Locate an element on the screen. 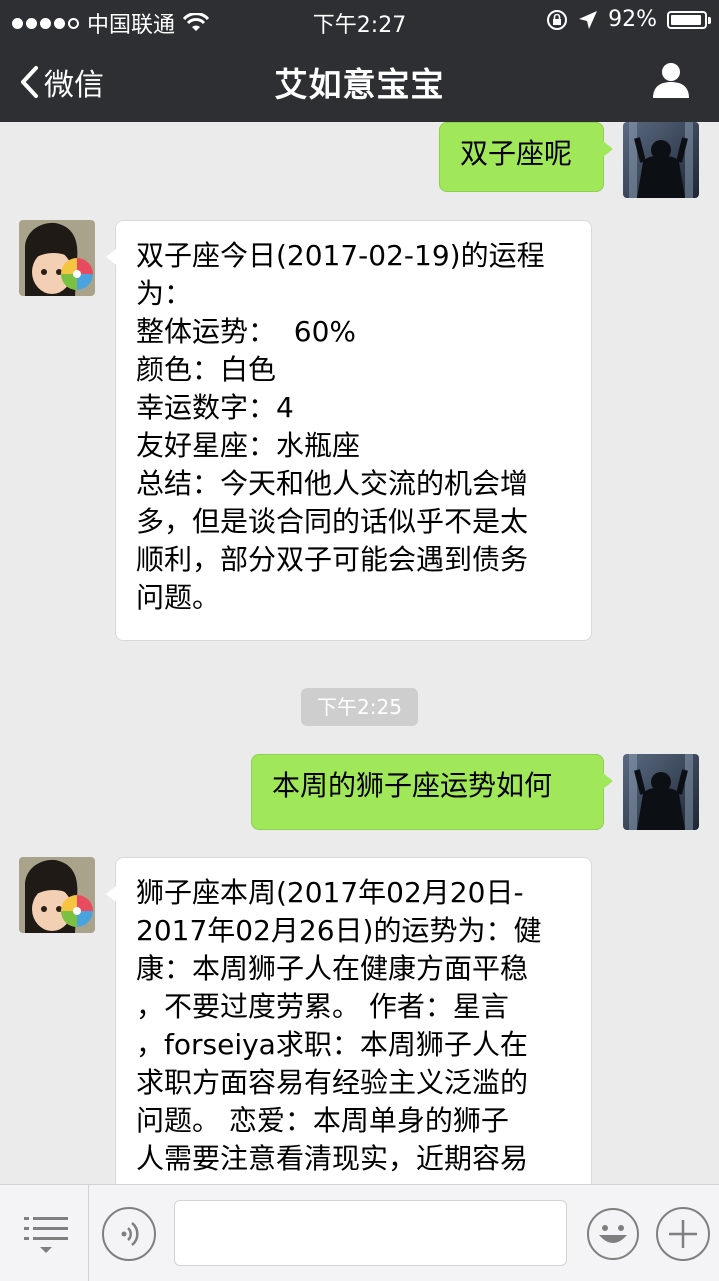 This screenshot has width=719, height=1281. message-line: 顺利，部分双子可能会遇到债务 is located at coordinates (332, 559).